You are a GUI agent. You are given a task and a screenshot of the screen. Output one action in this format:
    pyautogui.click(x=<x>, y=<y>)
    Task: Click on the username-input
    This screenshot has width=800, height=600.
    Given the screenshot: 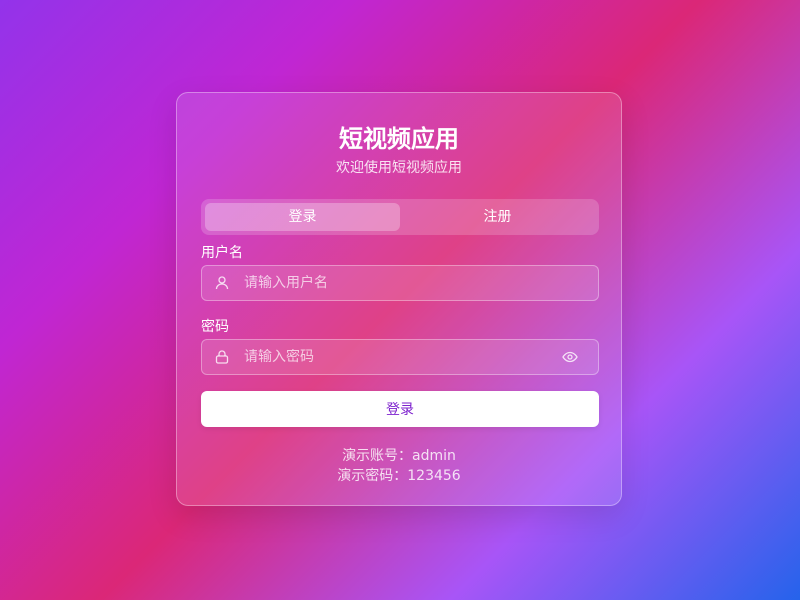 What is the action you would take?
    pyautogui.click(x=421, y=283)
    